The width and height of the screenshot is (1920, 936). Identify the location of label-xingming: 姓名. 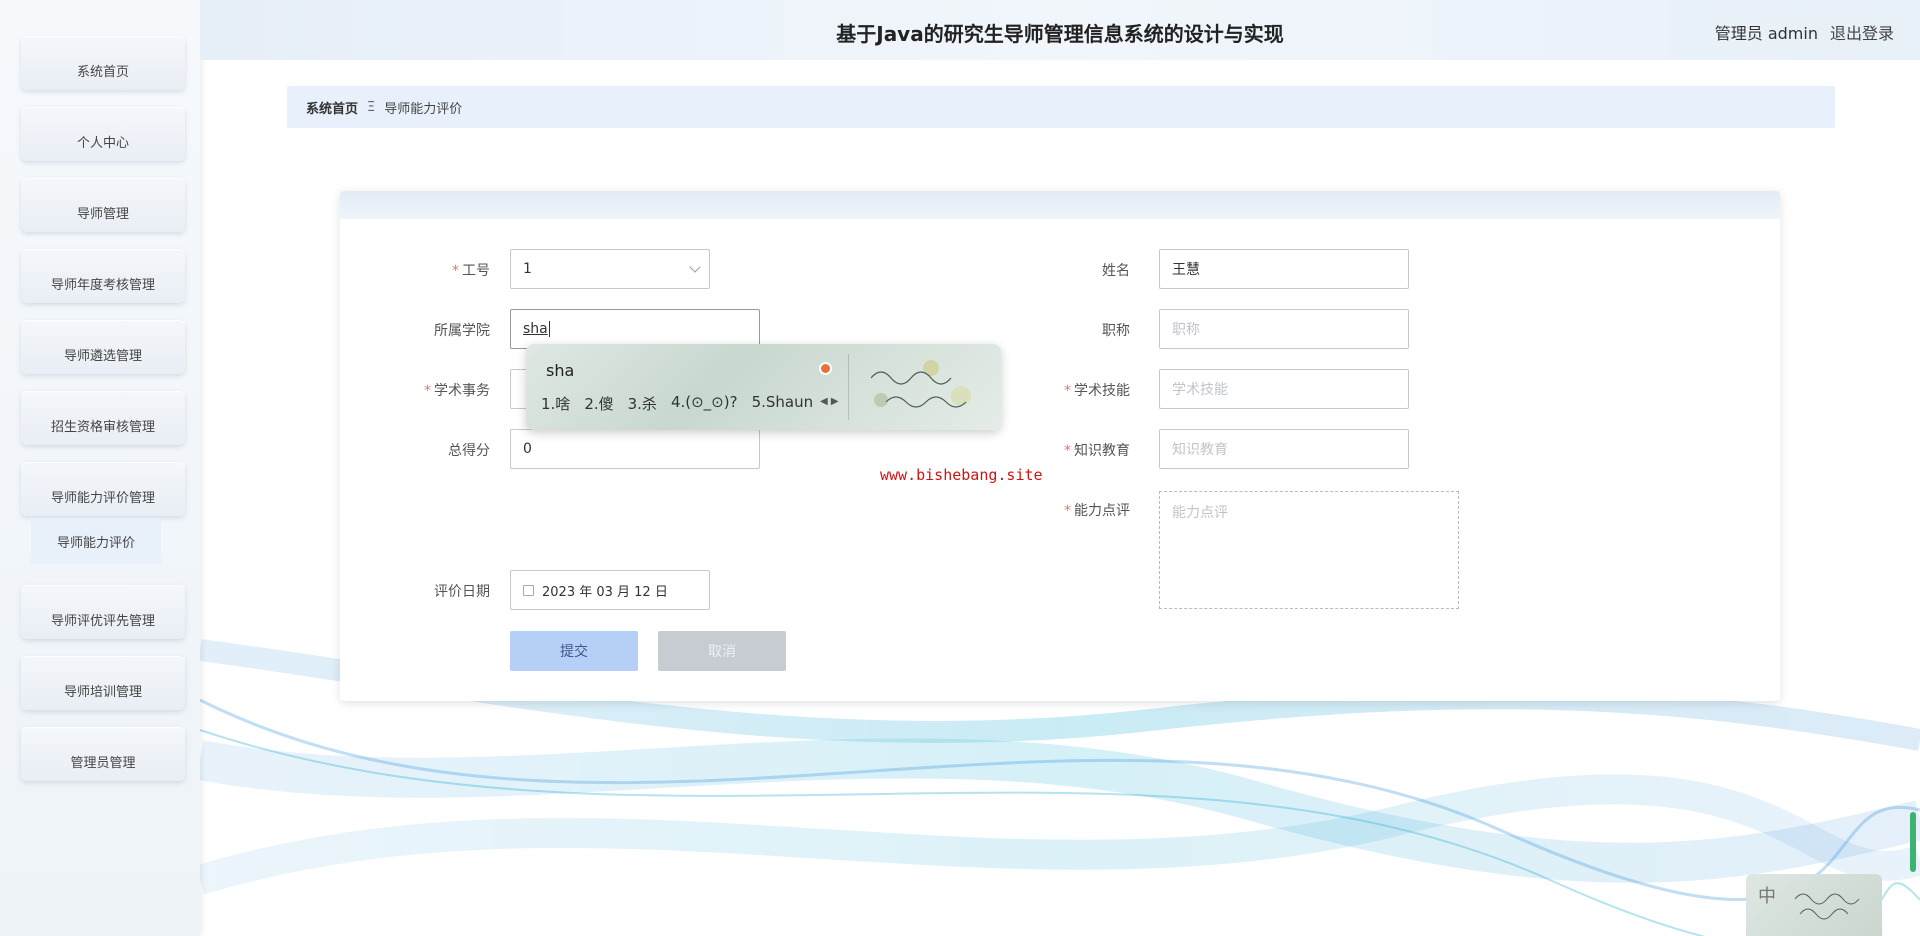
(1116, 271).